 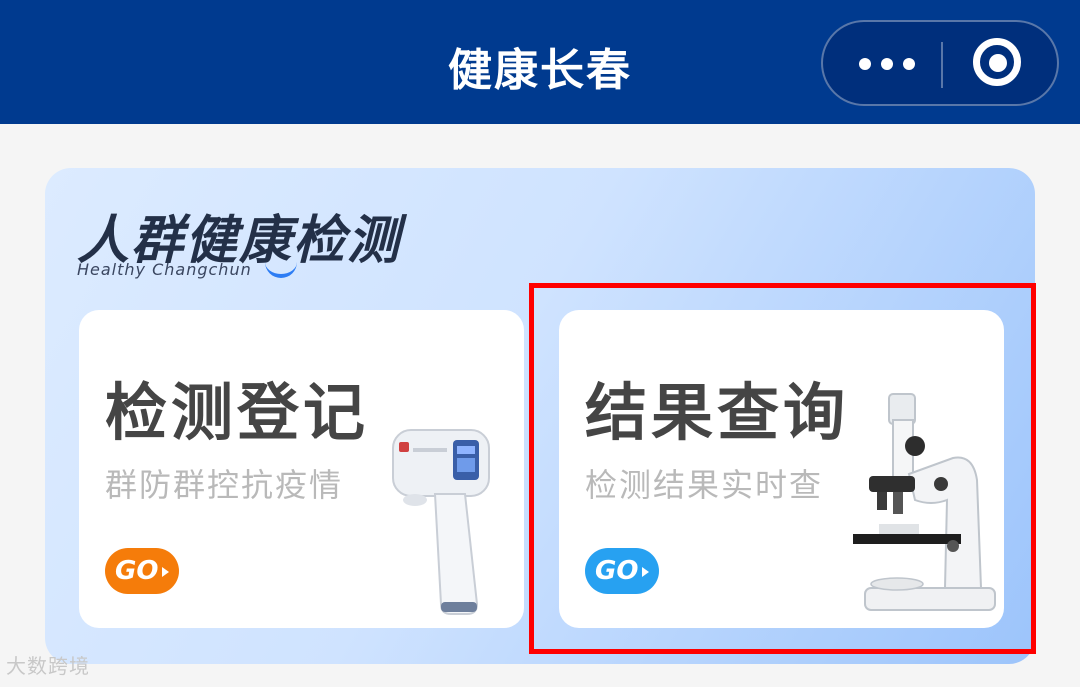 I want to click on more-dots-icon, so click(x=890, y=63).